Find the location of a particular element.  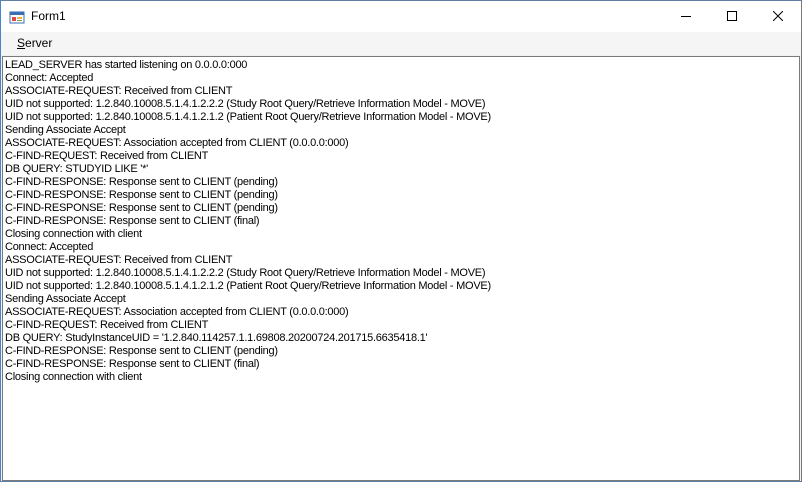

window-title: Form1 is located at coordinates (48, 16).